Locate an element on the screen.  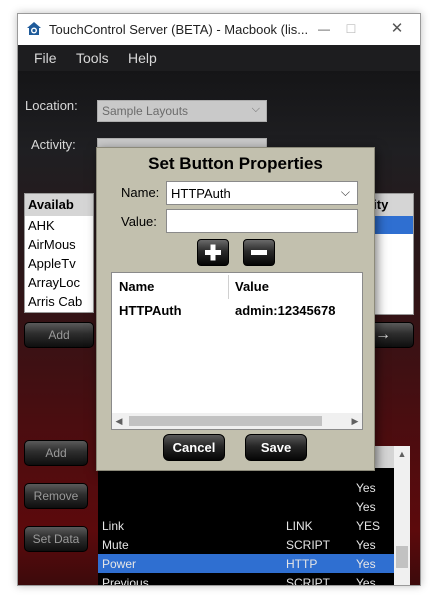
save-button: Save is located at coordinates (276, 447).